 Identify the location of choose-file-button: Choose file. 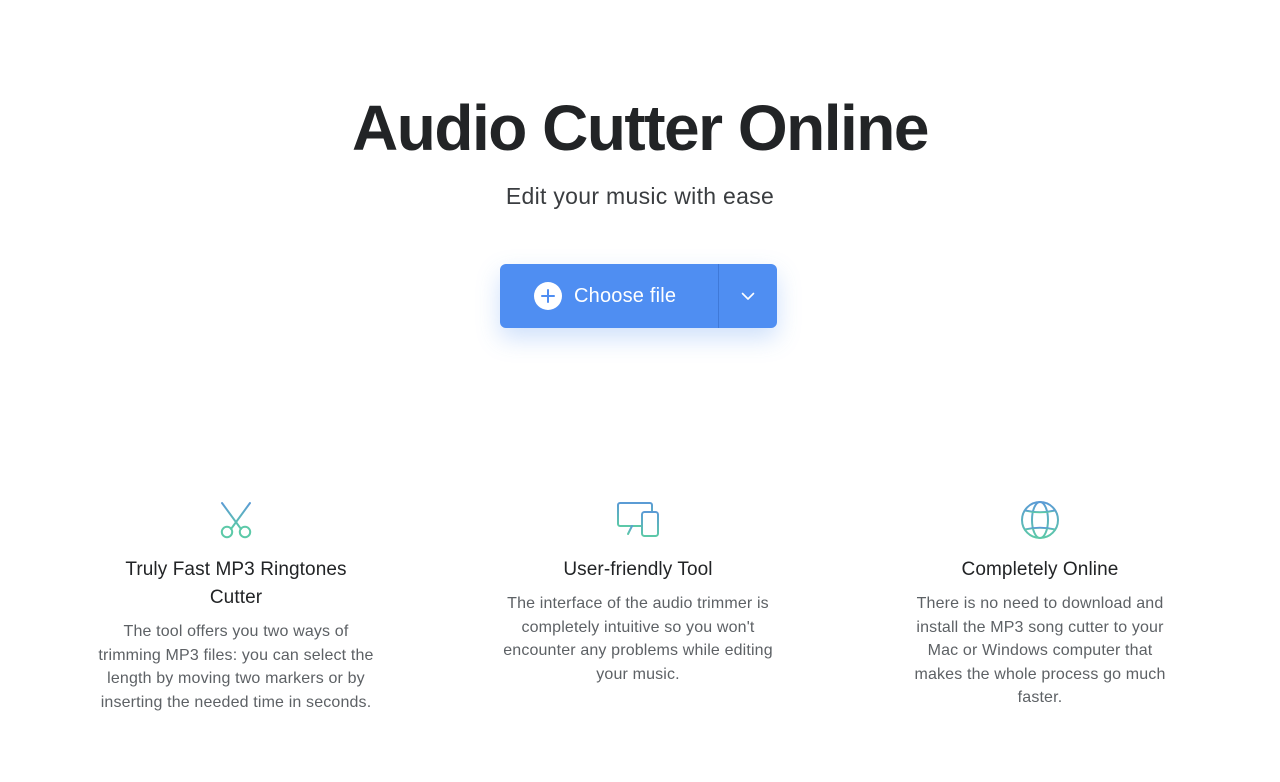
(609, 296).